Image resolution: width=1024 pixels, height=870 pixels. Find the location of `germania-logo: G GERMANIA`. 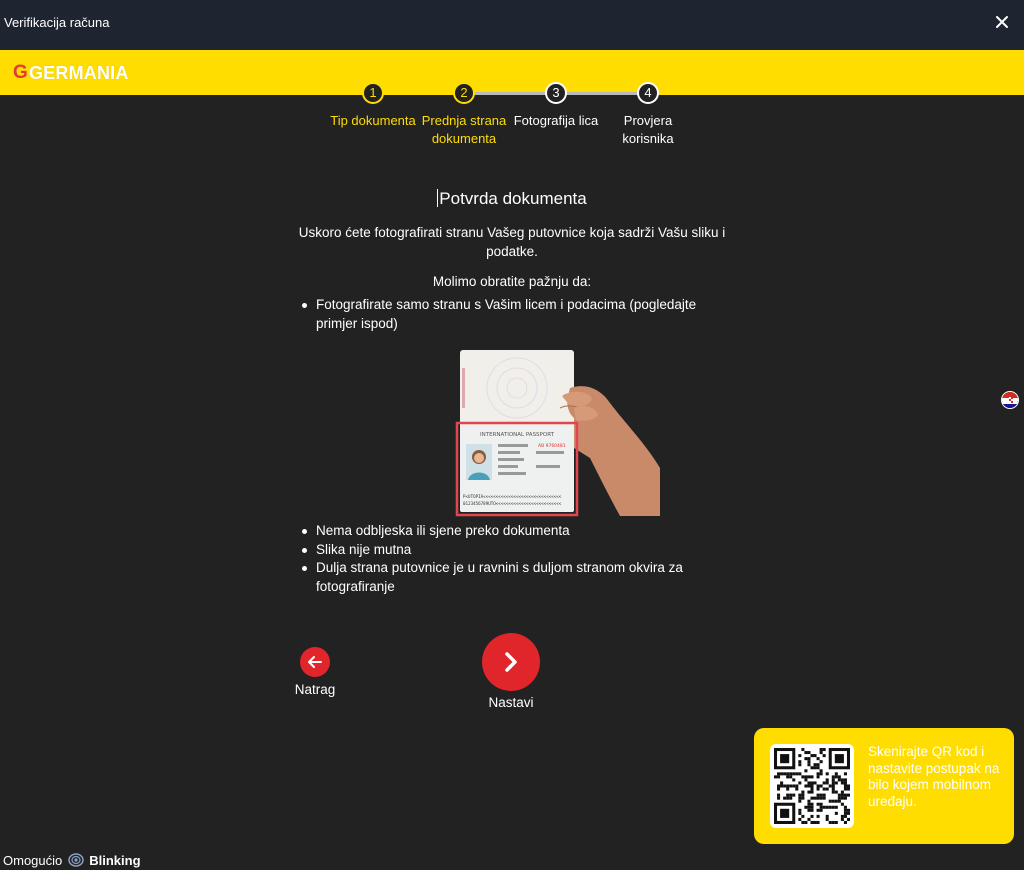

germania-logo: G GERMANIA is located at coordinates (71, 73).